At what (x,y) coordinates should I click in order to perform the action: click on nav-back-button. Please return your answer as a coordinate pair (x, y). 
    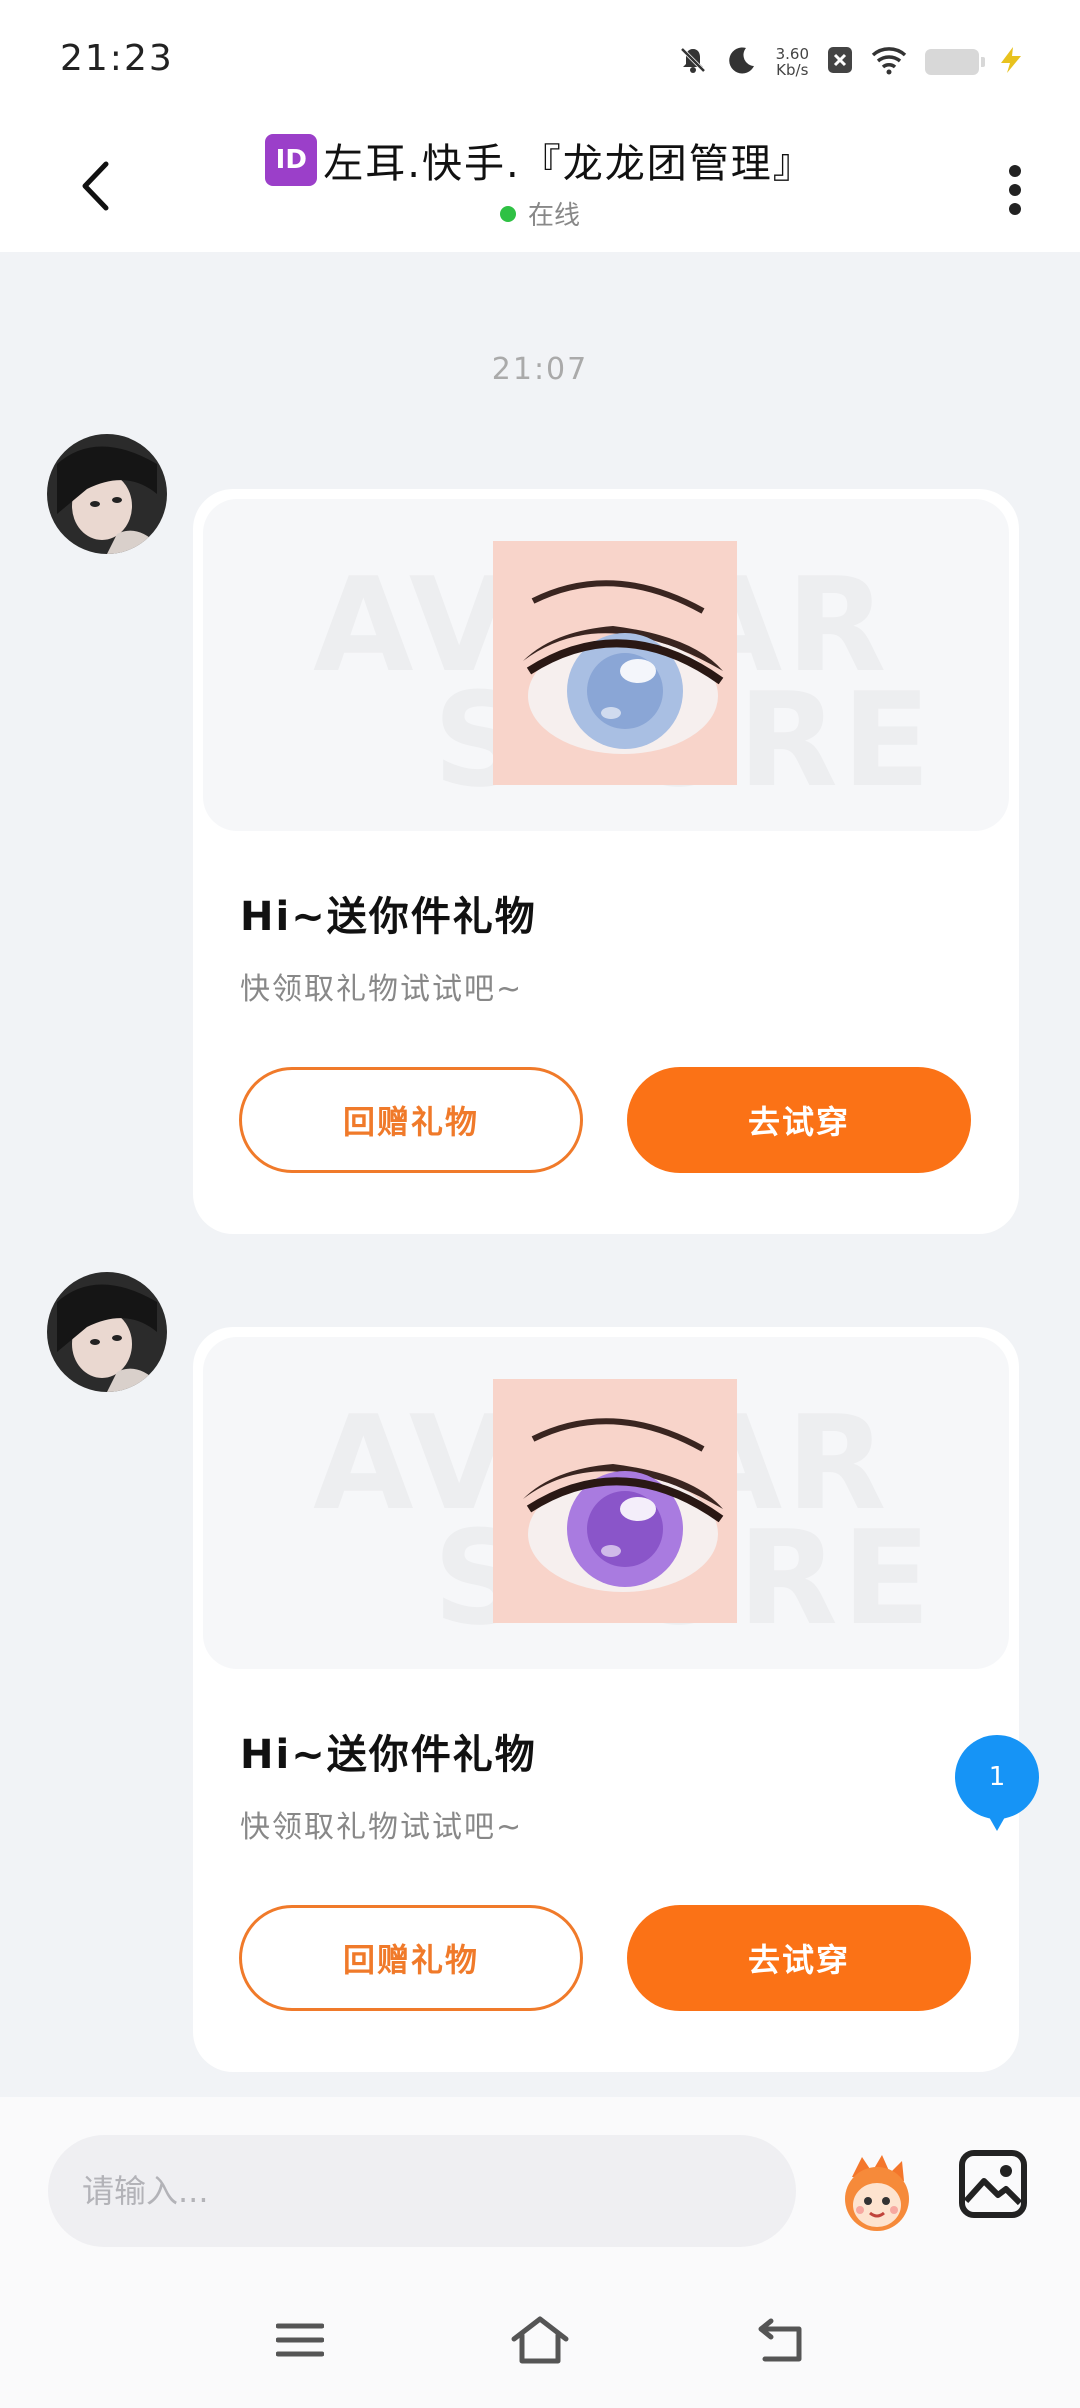
    Looking at the image, I should click on (780, 2340).